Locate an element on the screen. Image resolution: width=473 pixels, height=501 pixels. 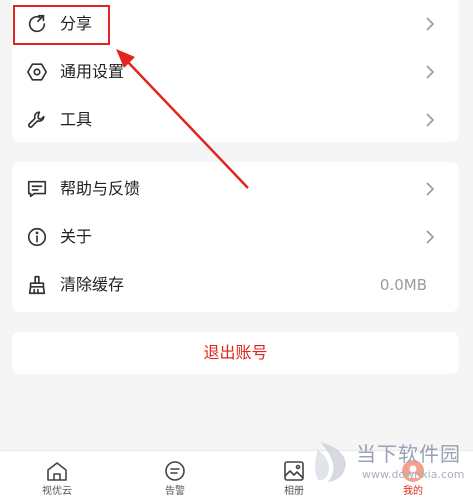
menu-item-label: 关于 is located at coordinates (76, 236).